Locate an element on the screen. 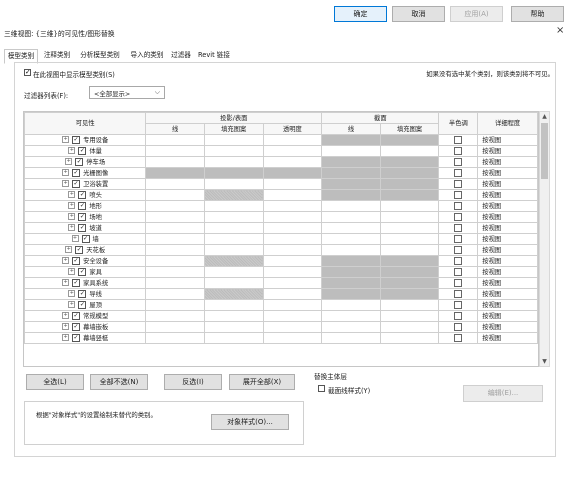 Image resolution: width=578 pixels, height=477 pixels. tab-imported-categories: 导入的类别 is located at coordinates (147, 56).